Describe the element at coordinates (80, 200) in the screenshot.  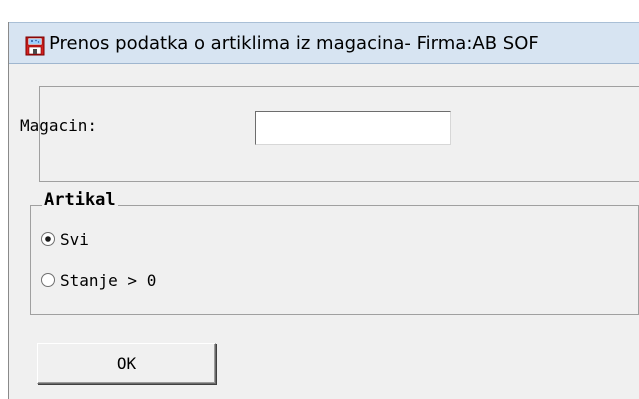
I see `artikal-group-title: Artikal` at that location.